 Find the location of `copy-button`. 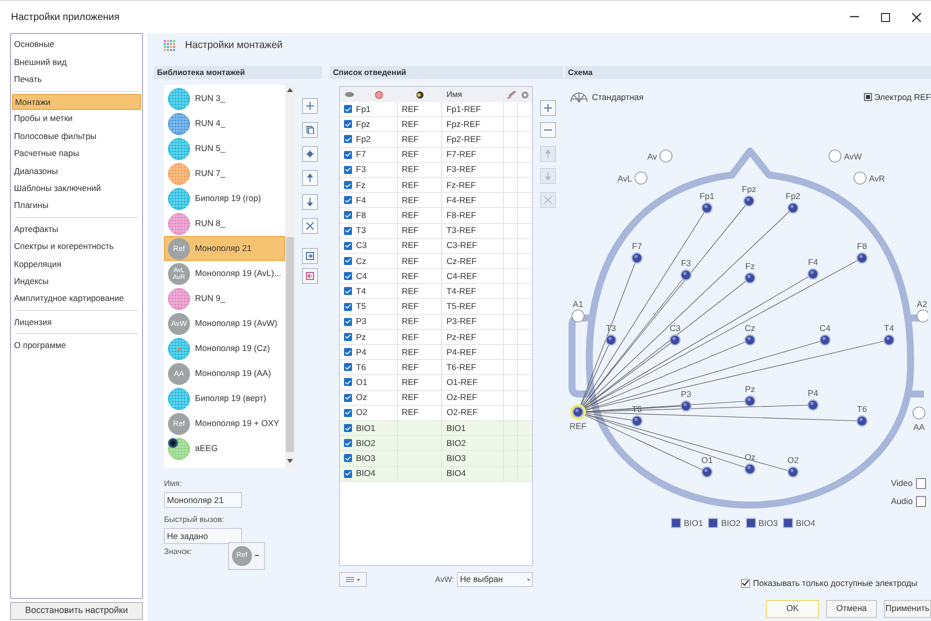

copy-button is located at coordinates (310, 130).